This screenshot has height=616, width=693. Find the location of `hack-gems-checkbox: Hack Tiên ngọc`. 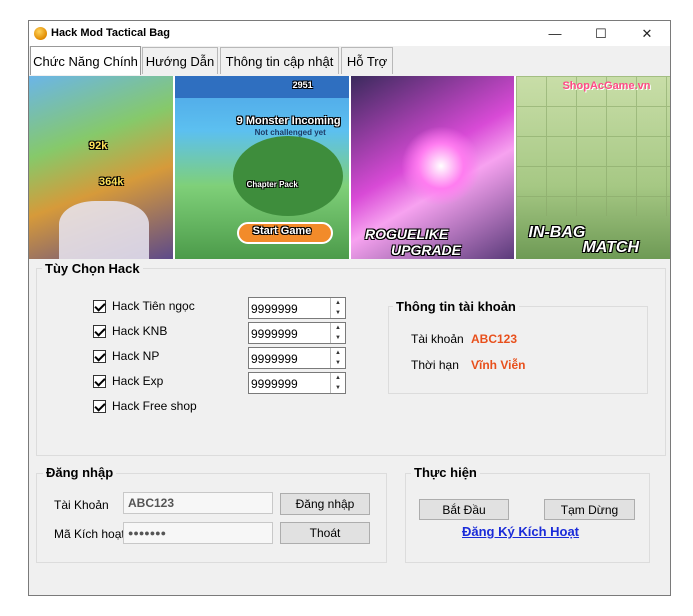

hack-gems-checkbox: Hack Tiên ngọc is located at coordinates (144, 306).